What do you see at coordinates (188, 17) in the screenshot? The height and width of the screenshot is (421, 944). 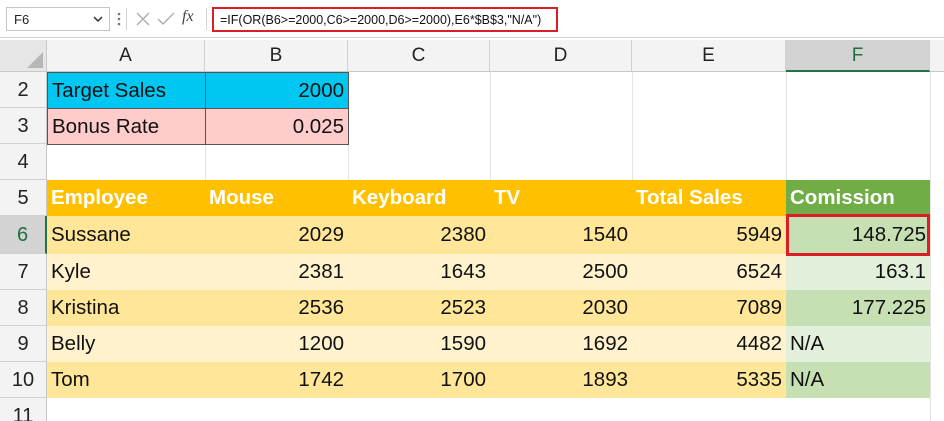 I see `insert-function-icon: fx` at bounding box center [188, 17].